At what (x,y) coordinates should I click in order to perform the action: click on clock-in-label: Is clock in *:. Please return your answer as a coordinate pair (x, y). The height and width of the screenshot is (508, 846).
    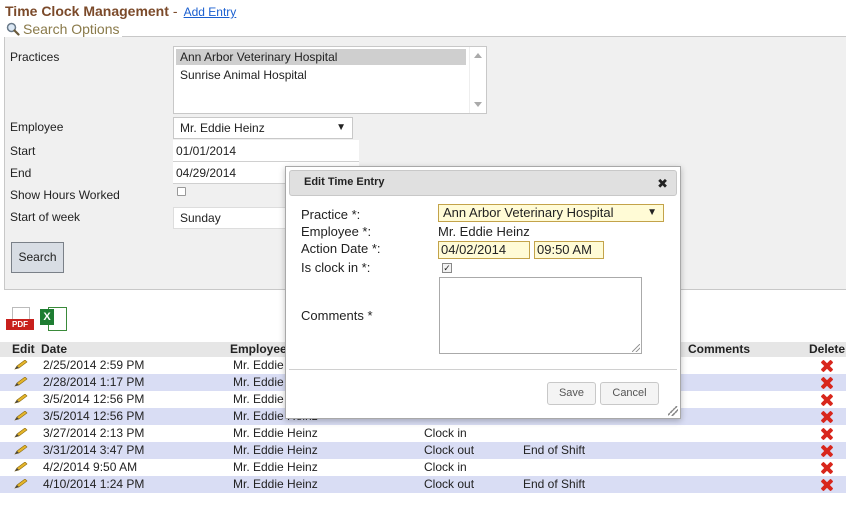
    Looking at the image, I should click on (336, 267).